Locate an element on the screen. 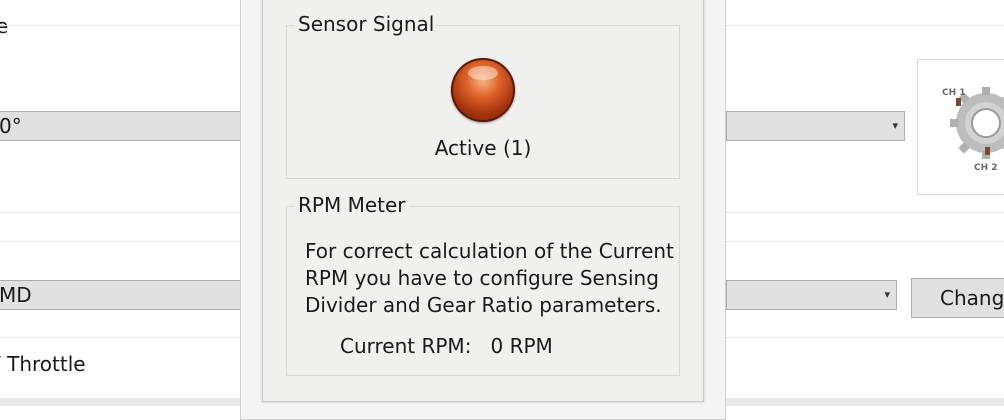  current-rpm-value: 0 RPM is located at coordinates (521, 346).